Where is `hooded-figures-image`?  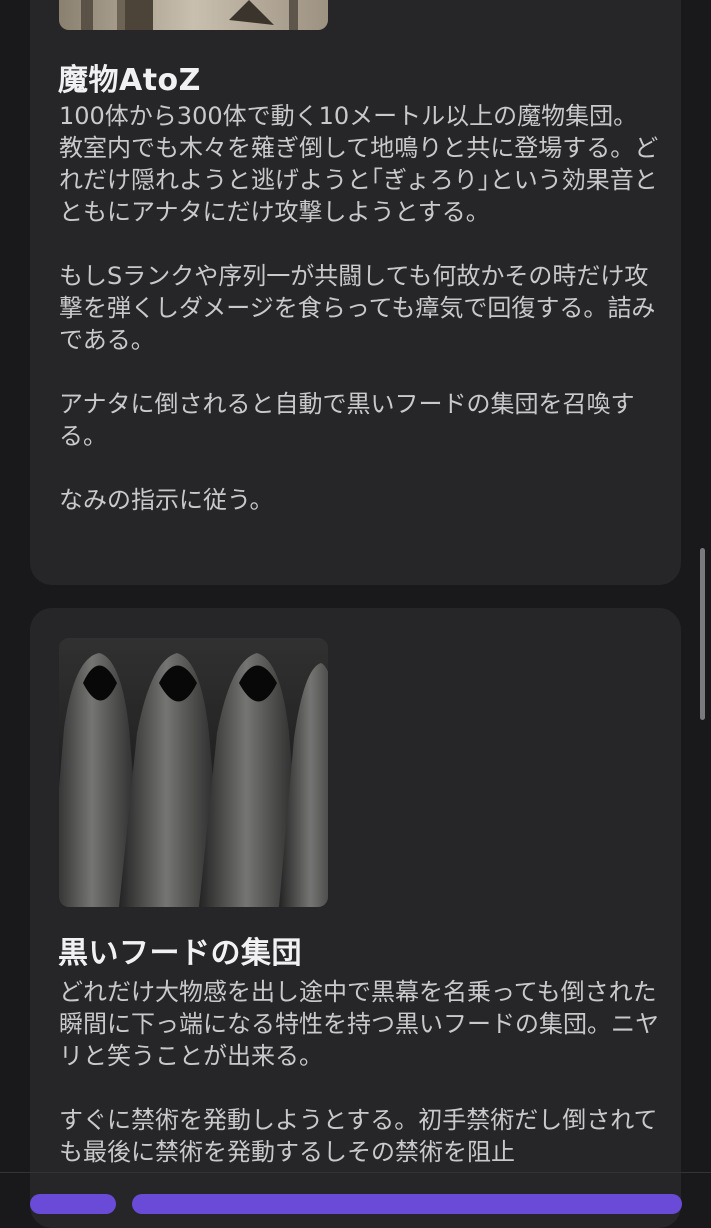 hooded-figures-image is located at coordinates (193, 772).